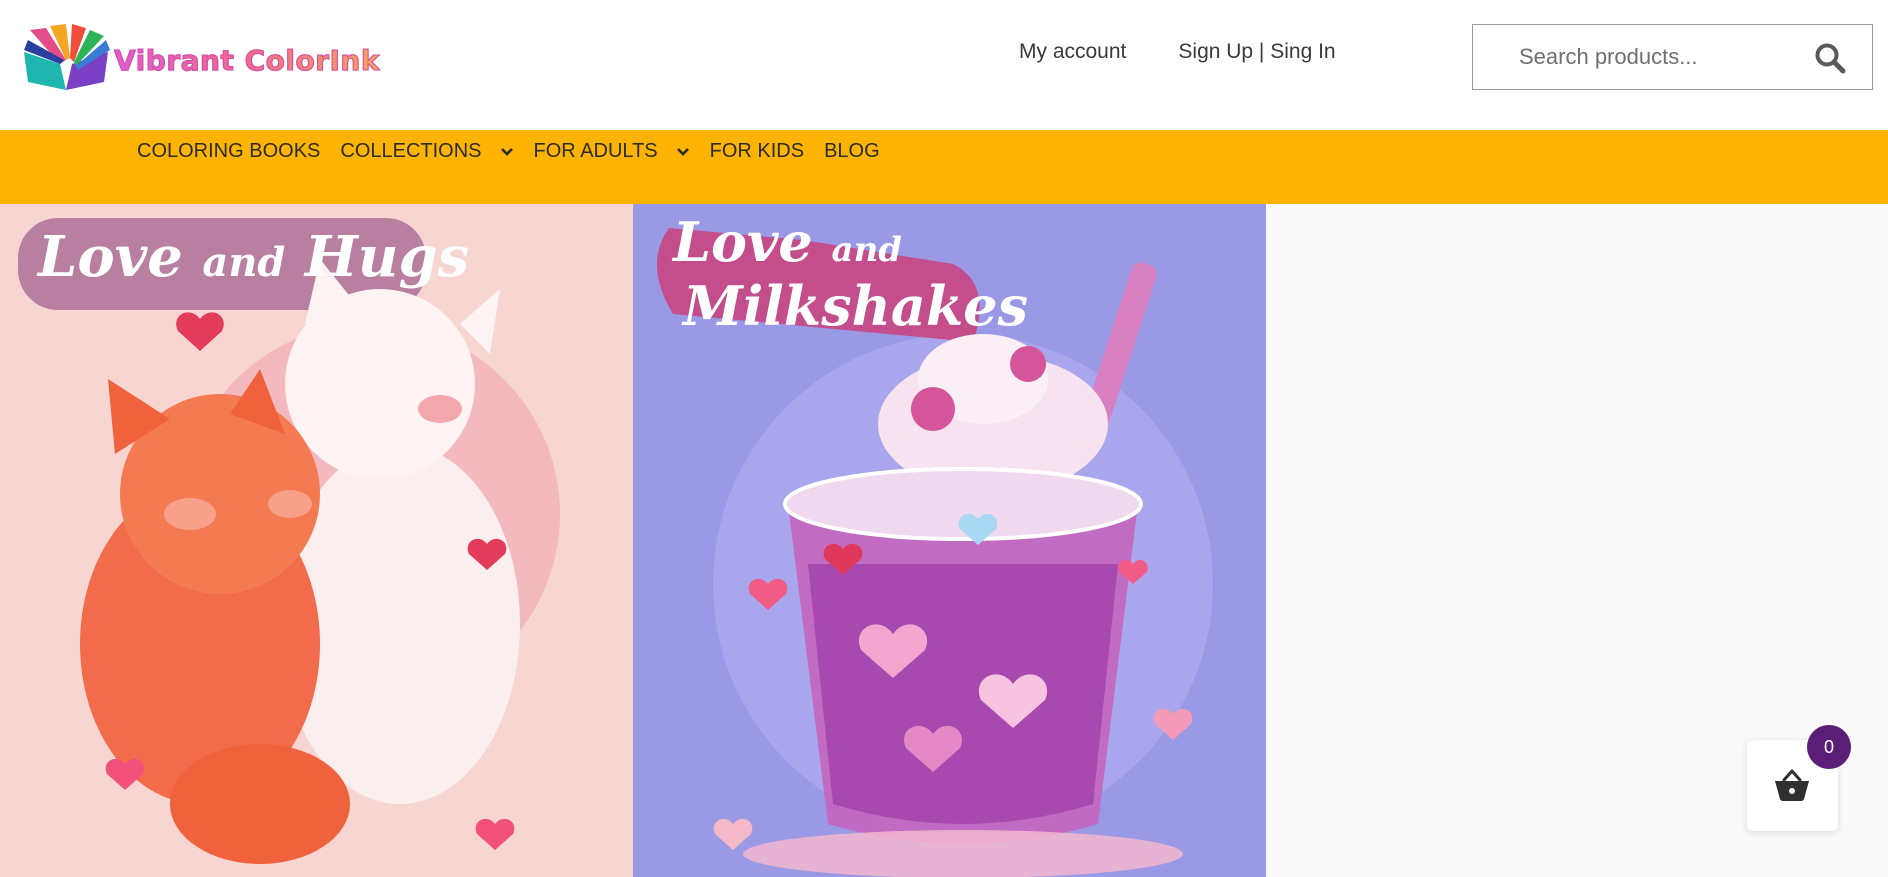 Image resolution: width=1888 pixels, height=877 pixels. I want to click on cart-count-badge: 0, so click(1829, 747).